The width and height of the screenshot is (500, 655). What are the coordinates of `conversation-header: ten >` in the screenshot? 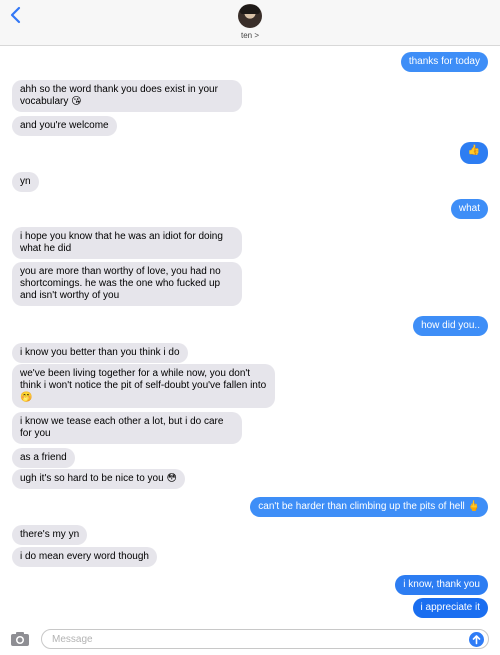 It's located at (250, 23).